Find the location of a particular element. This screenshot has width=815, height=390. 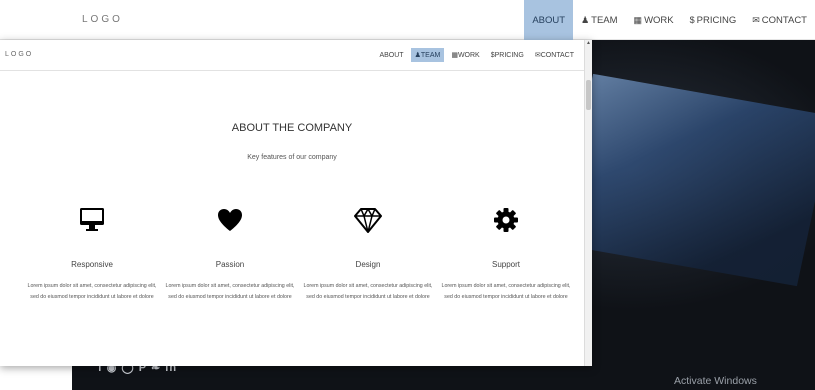

bg-nav-about-label: ABOUT is located at coordinates (549, 20).